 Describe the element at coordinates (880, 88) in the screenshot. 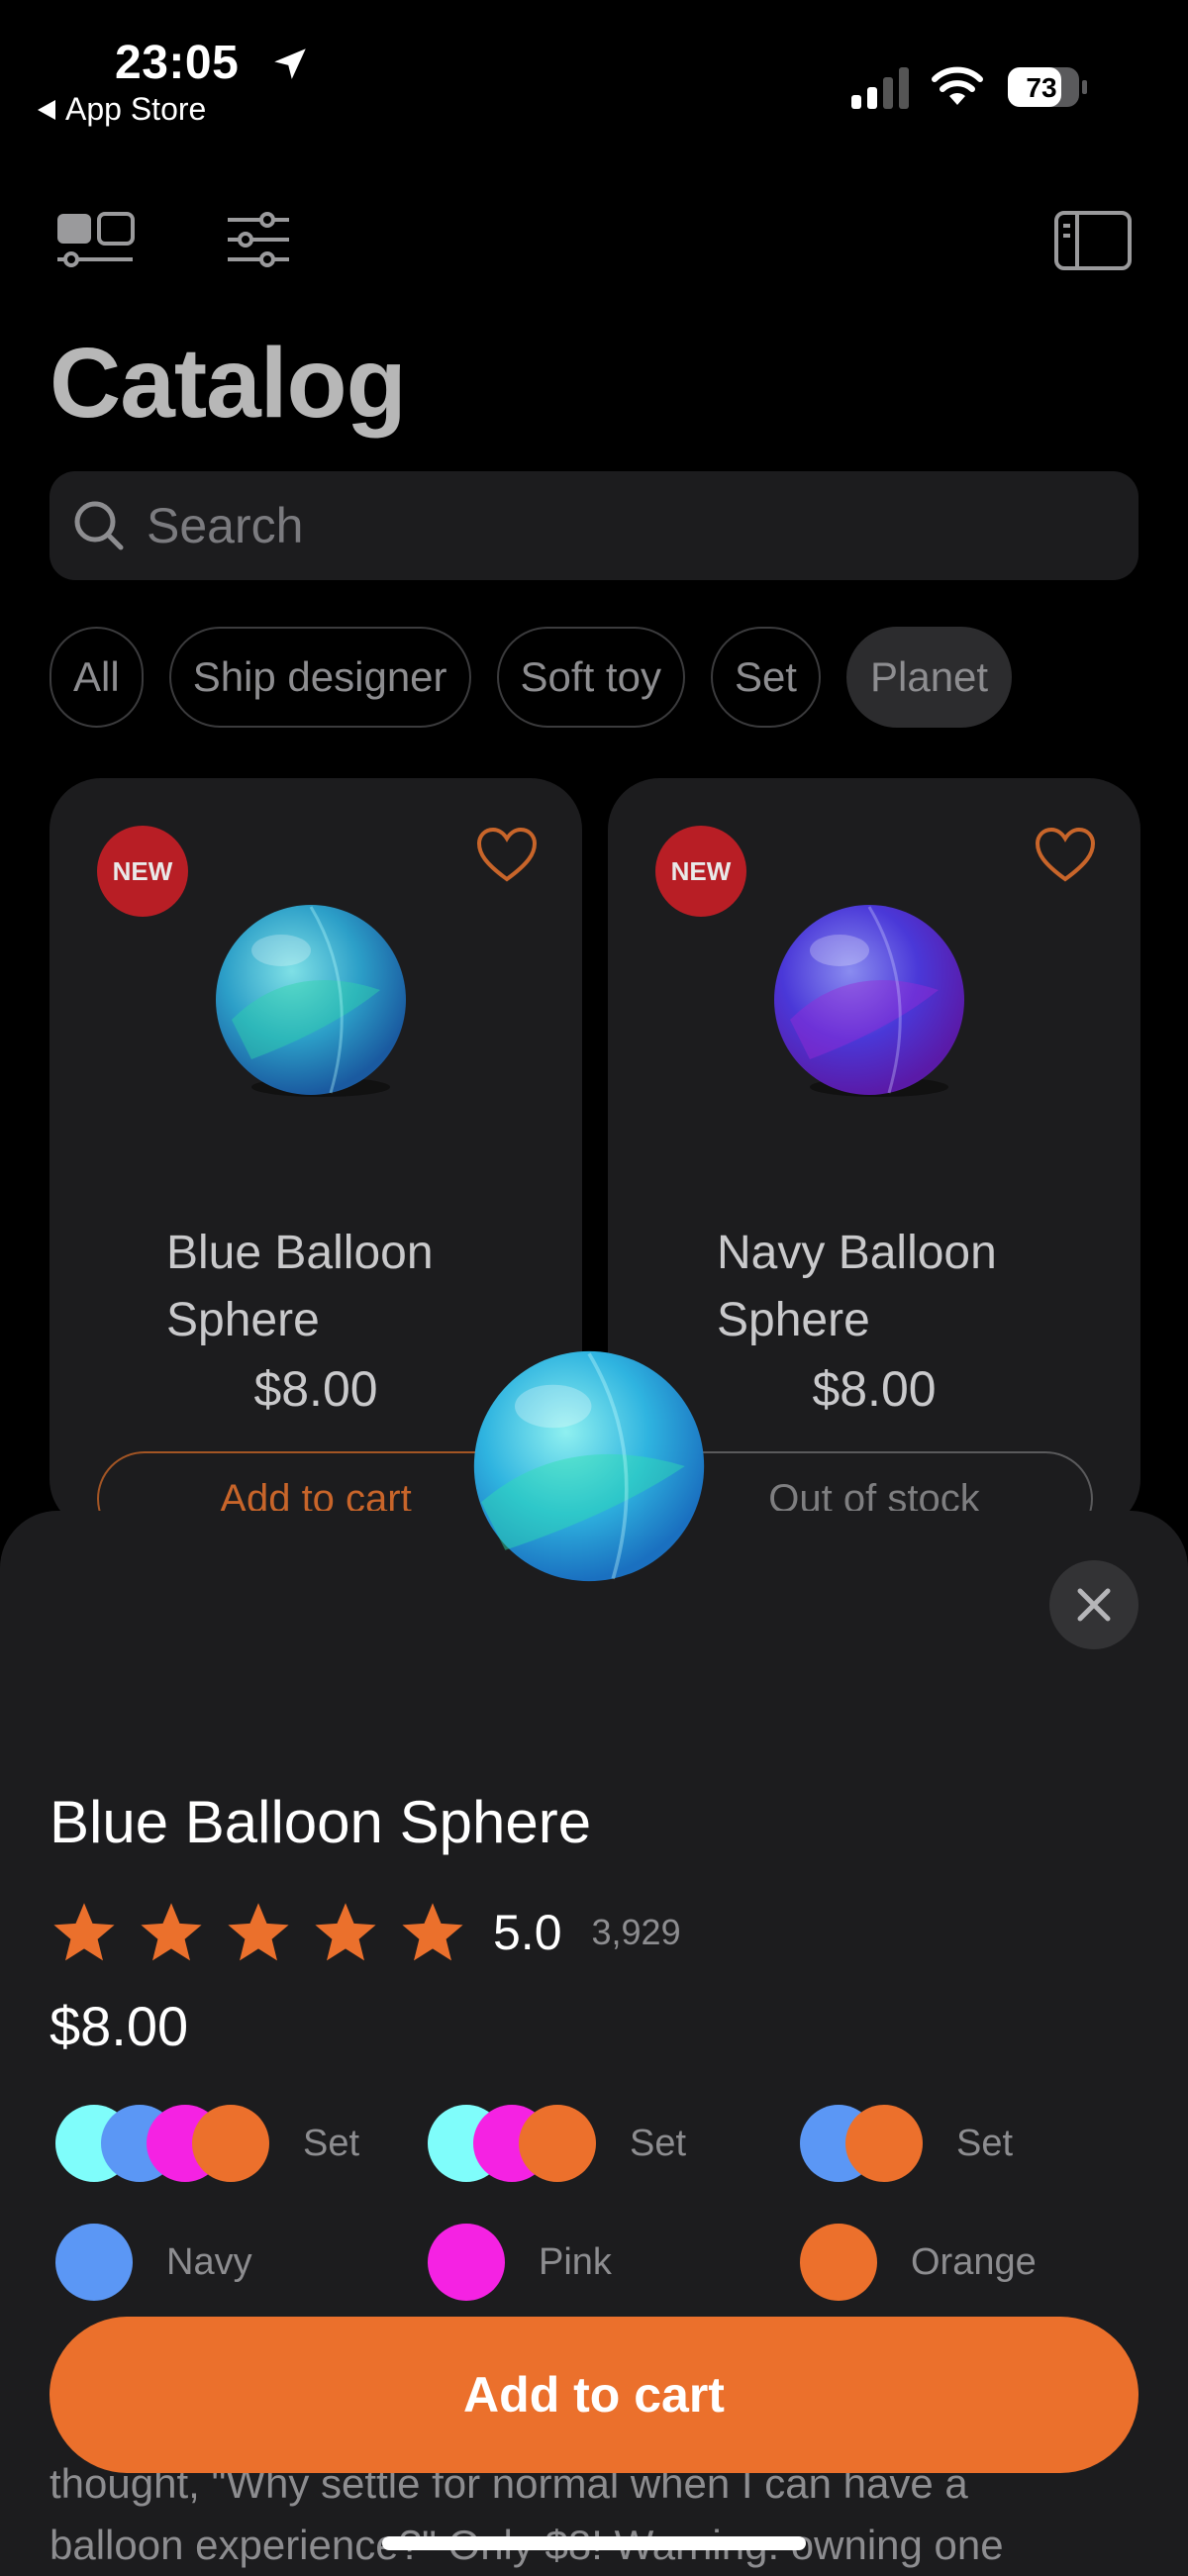

I see `signal-icon` at that location.